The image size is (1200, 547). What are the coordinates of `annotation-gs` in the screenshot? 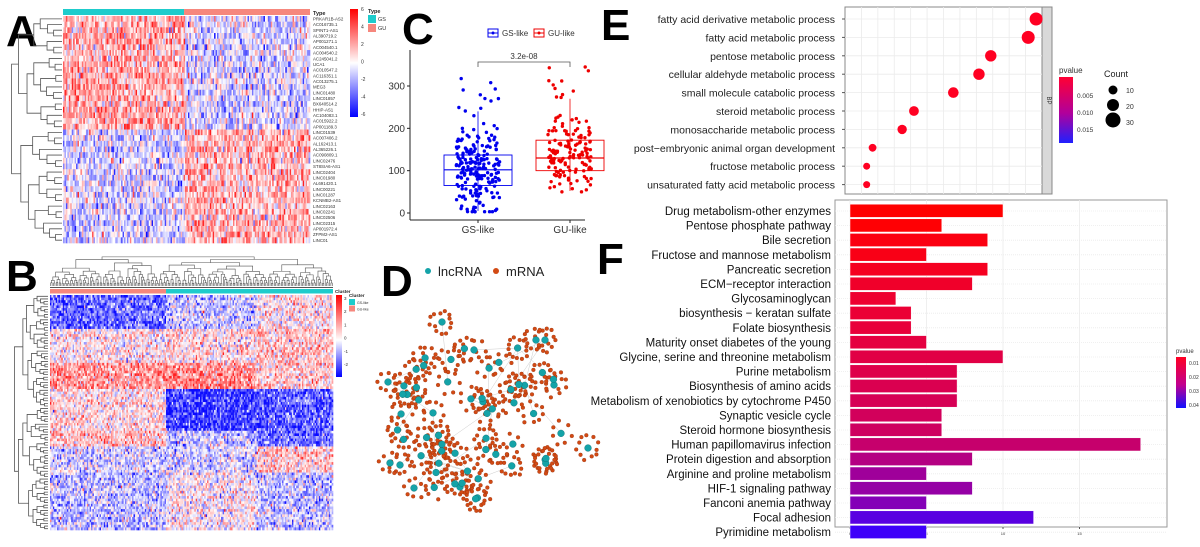 It's located at (124, 12).